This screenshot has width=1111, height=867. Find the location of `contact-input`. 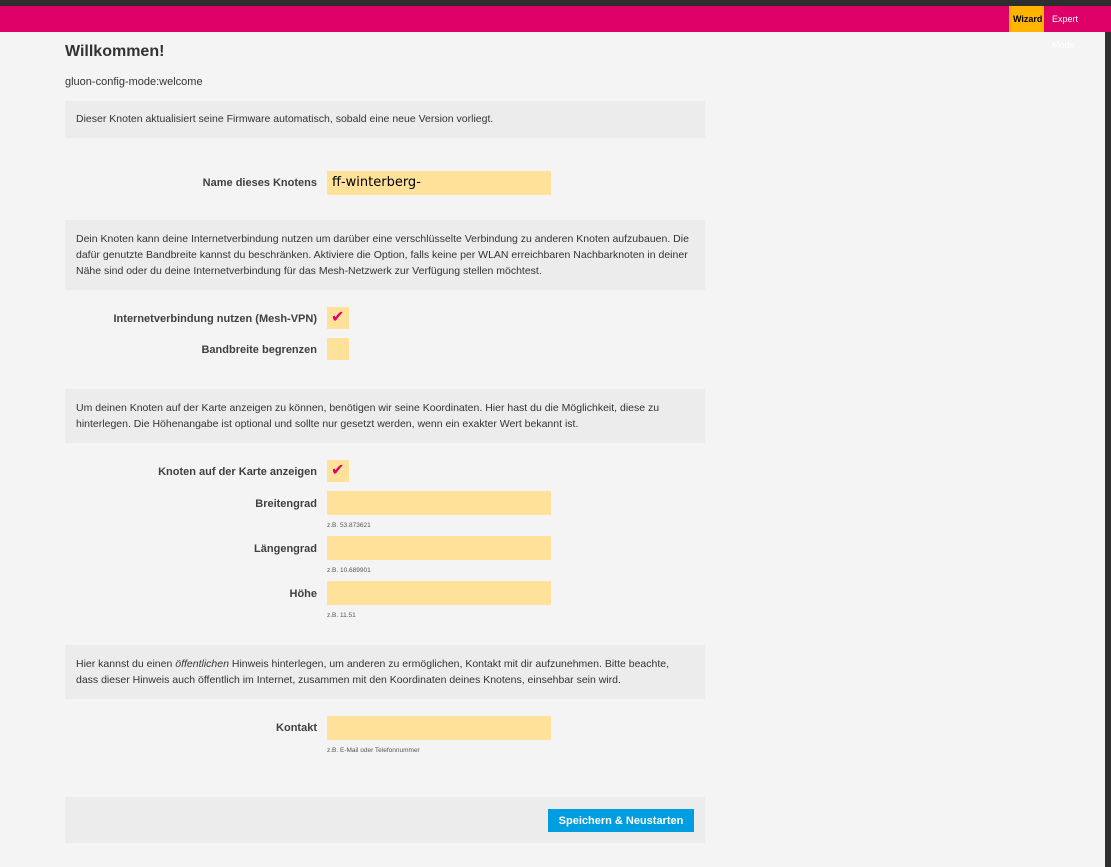

contact-input is located at coordinates (439, 728).